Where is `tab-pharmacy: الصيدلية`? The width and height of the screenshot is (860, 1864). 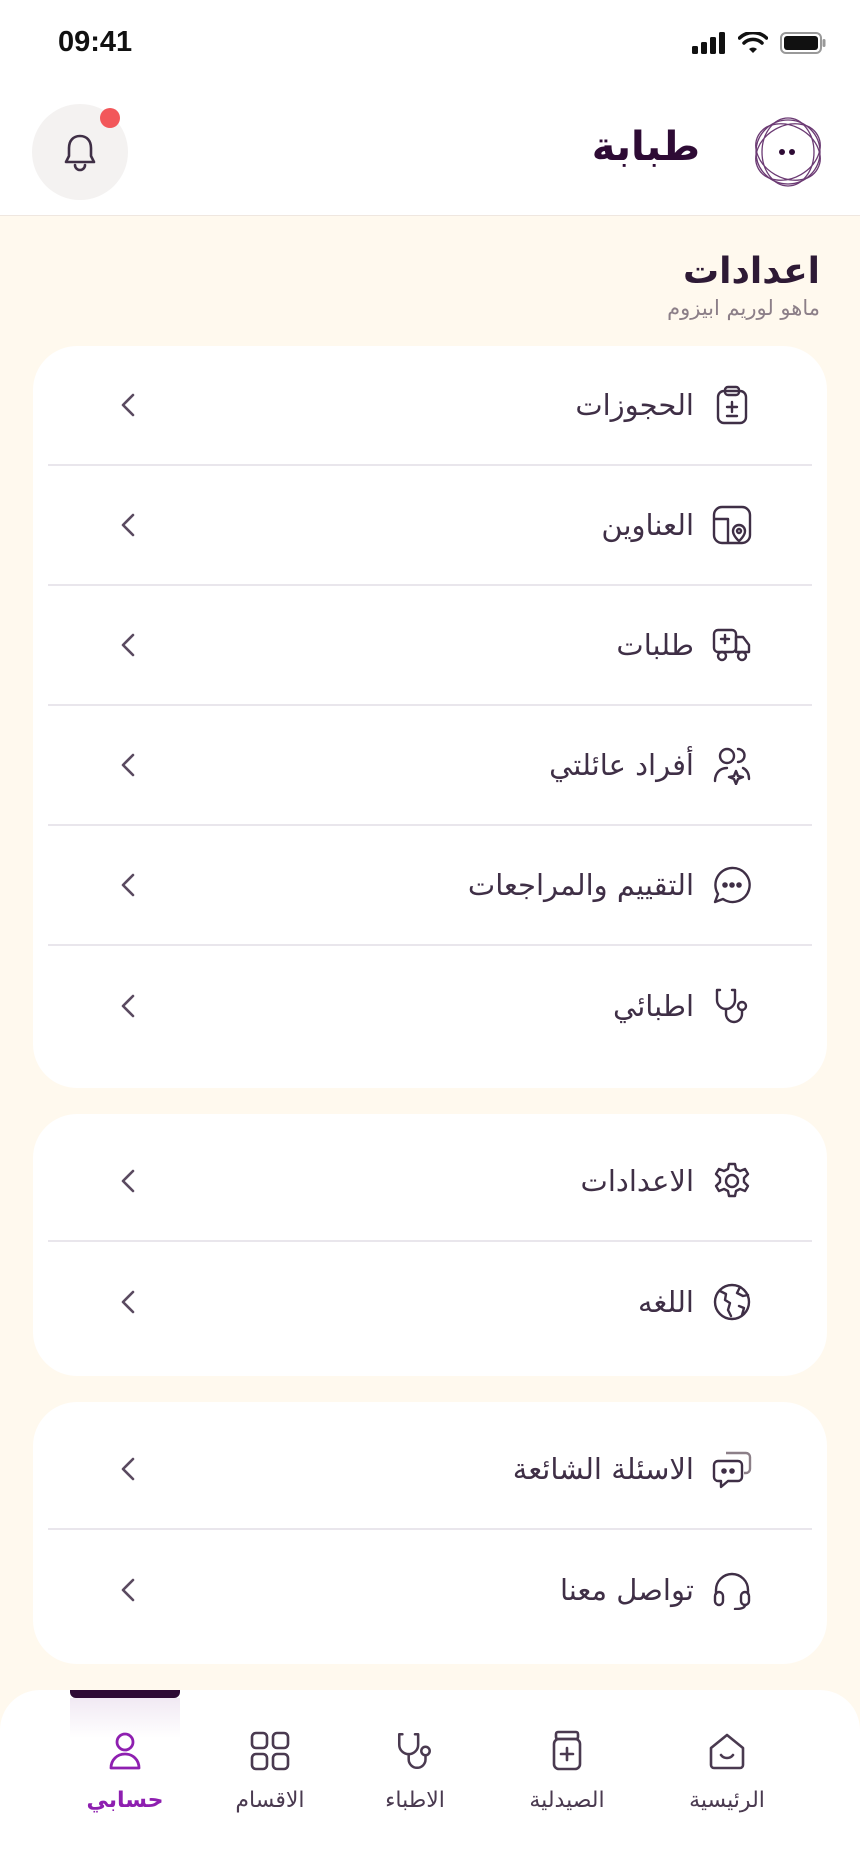 tab-pharmacy: الصيدلية is located at coordinates (567, 1769).